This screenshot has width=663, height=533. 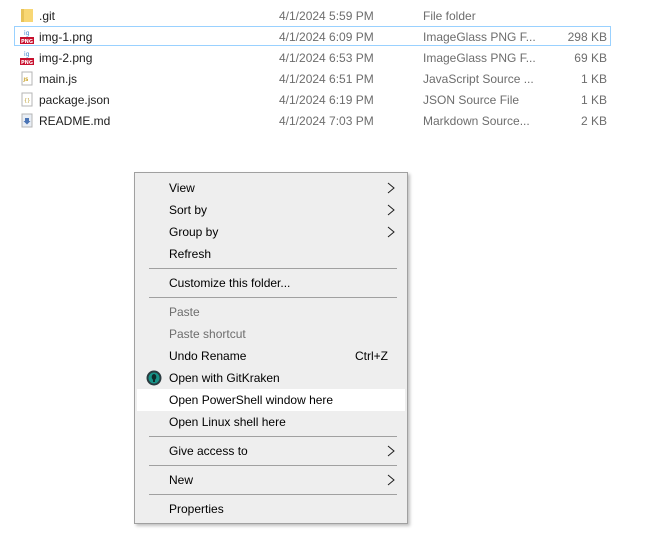 What do you see at coordinates (182, 188) in the screenshot?
I see `menu-item-label: View` at bounding box center [182, 188].